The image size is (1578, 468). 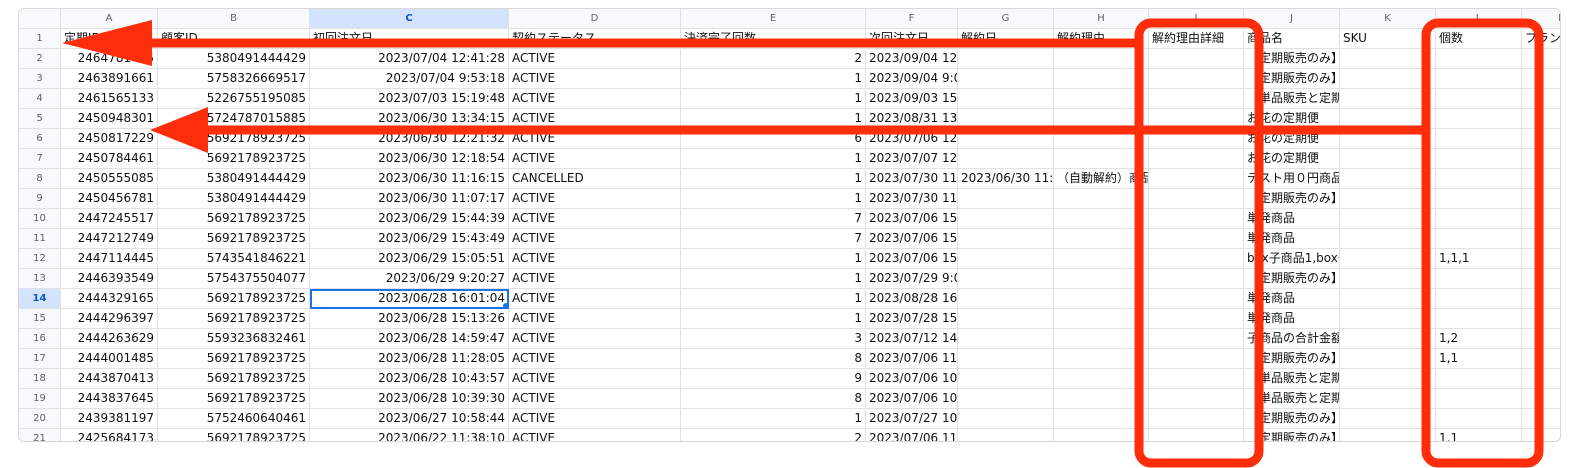 What do you see at coordinates (773, 239) in the screenshot?
I see `data-cell: 7` at bounding box center [773, 239].